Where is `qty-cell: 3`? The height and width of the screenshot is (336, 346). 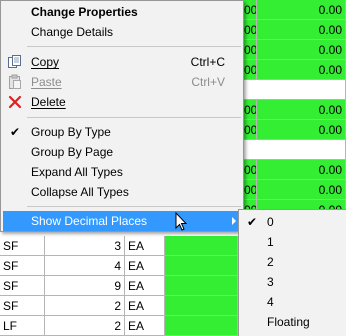
qty-cell: 3 is located at coordinates (85, 246).